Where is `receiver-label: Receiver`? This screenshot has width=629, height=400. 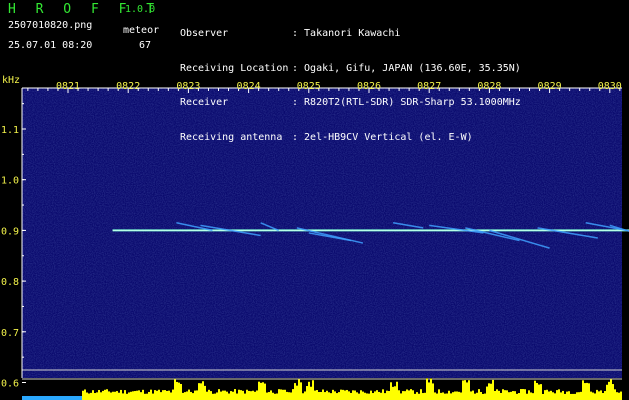 receiver-label: Receiver is located at coordinates (204, 102).